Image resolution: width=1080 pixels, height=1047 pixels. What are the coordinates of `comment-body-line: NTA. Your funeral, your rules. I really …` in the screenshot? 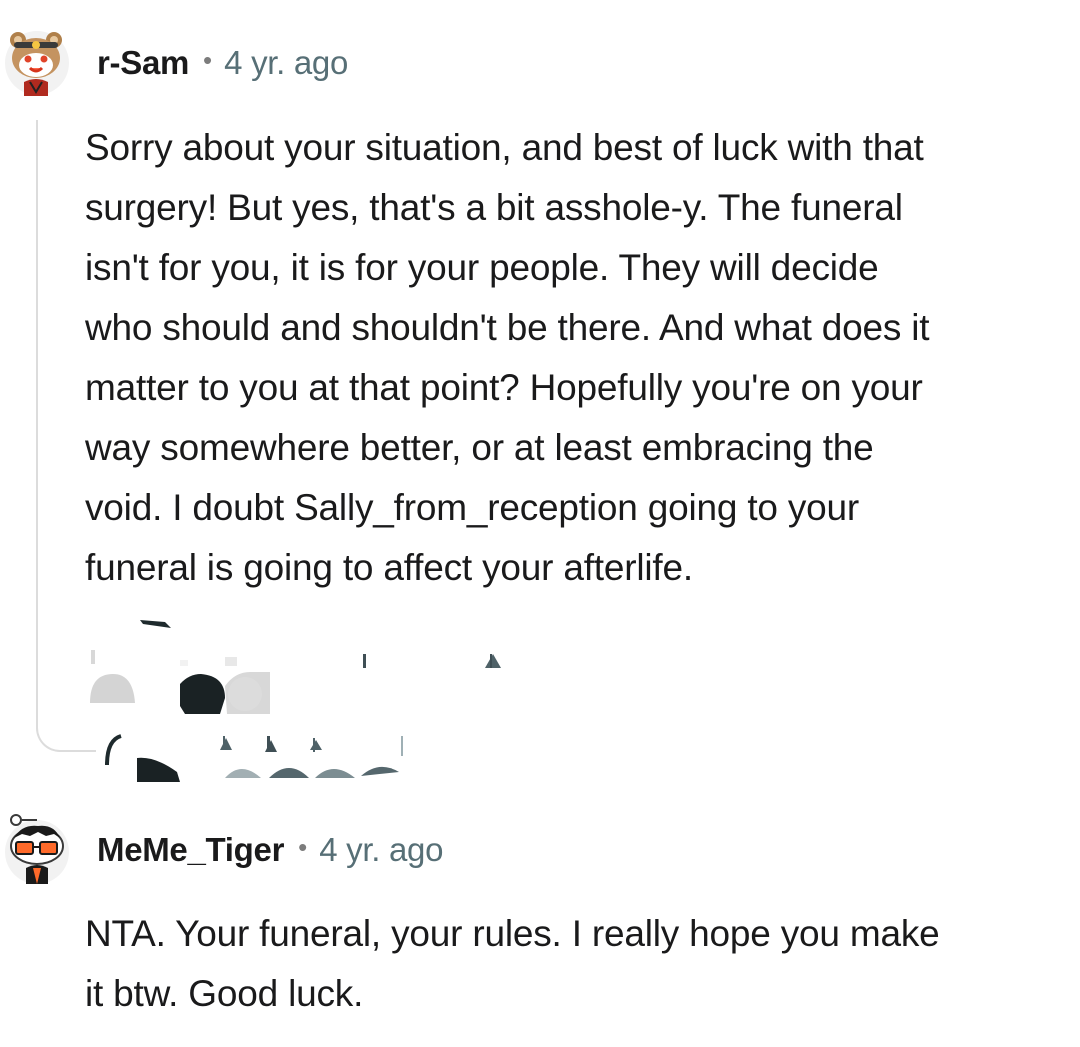 It's located at (512, 933).